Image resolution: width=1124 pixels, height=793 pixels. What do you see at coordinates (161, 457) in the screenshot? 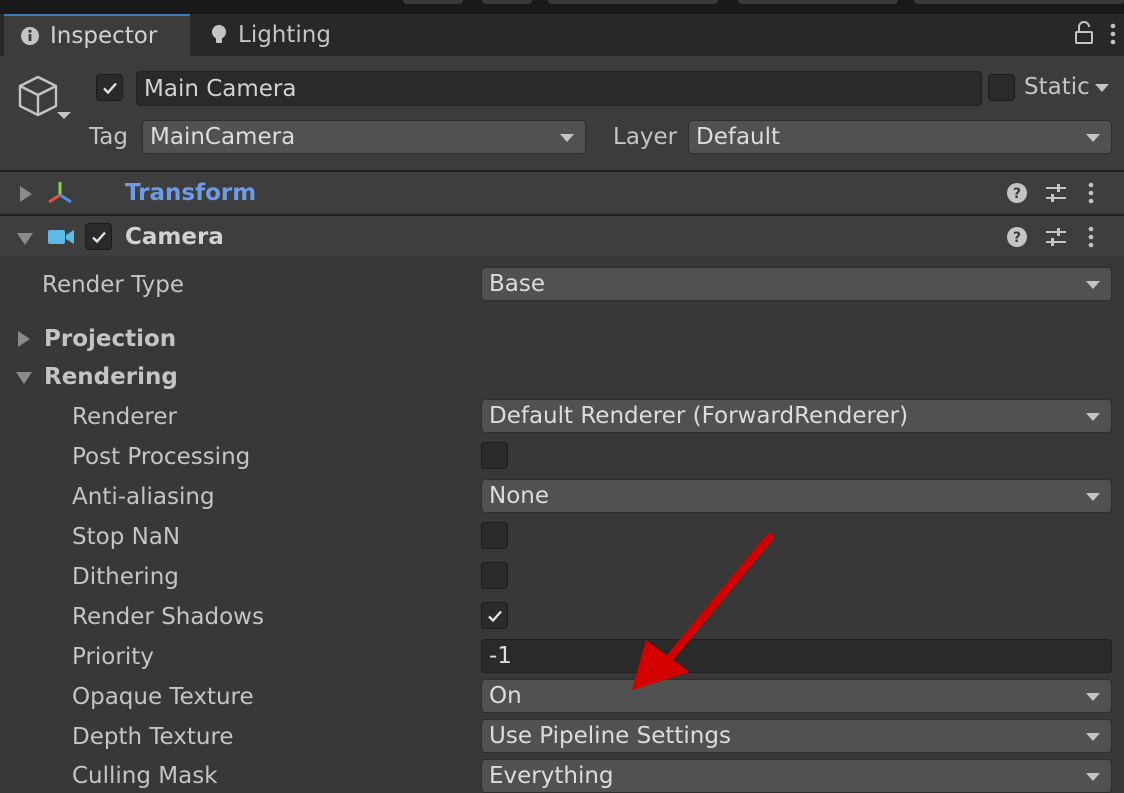
I see `post-processing-label: Post Processing` at bounding box center [161, 457].